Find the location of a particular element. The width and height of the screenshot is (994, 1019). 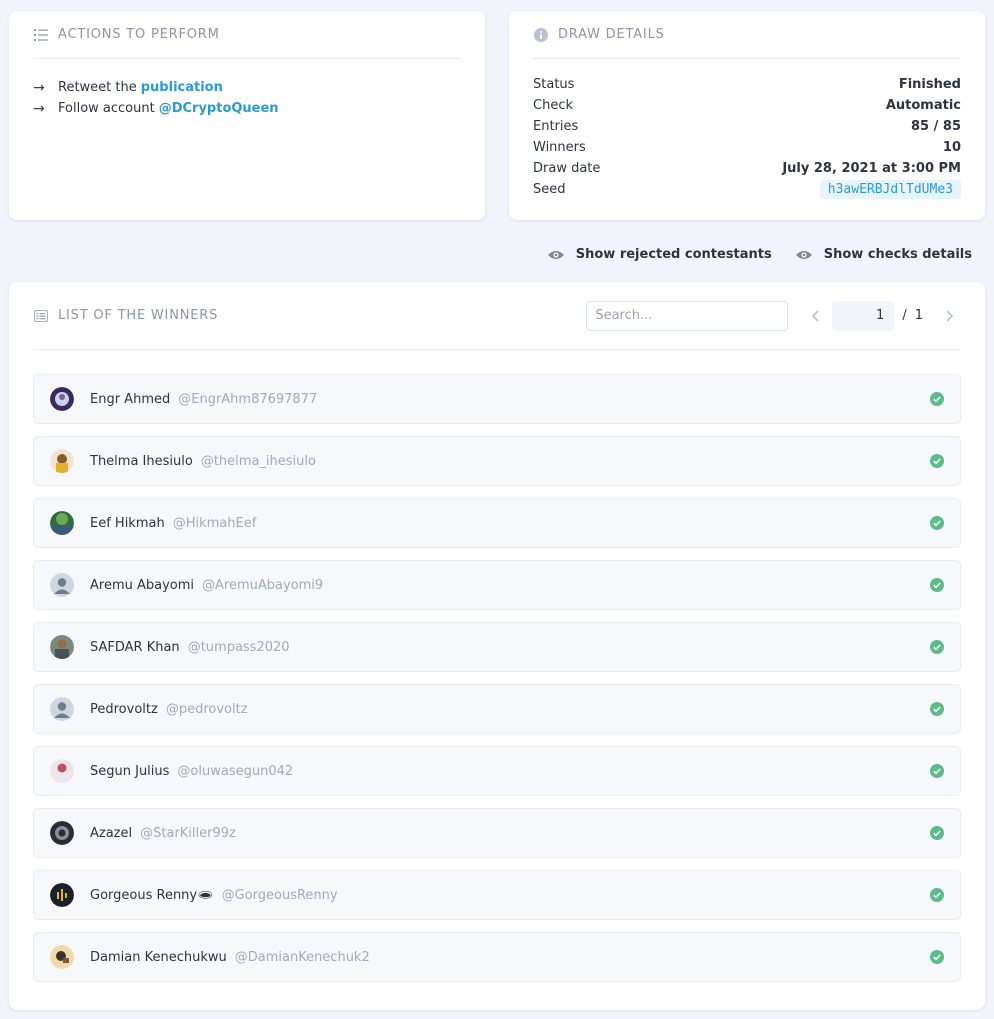

winner-row: Damian Kenechukwu @DamianKenechuk2 is located at coordinates (497, 957).